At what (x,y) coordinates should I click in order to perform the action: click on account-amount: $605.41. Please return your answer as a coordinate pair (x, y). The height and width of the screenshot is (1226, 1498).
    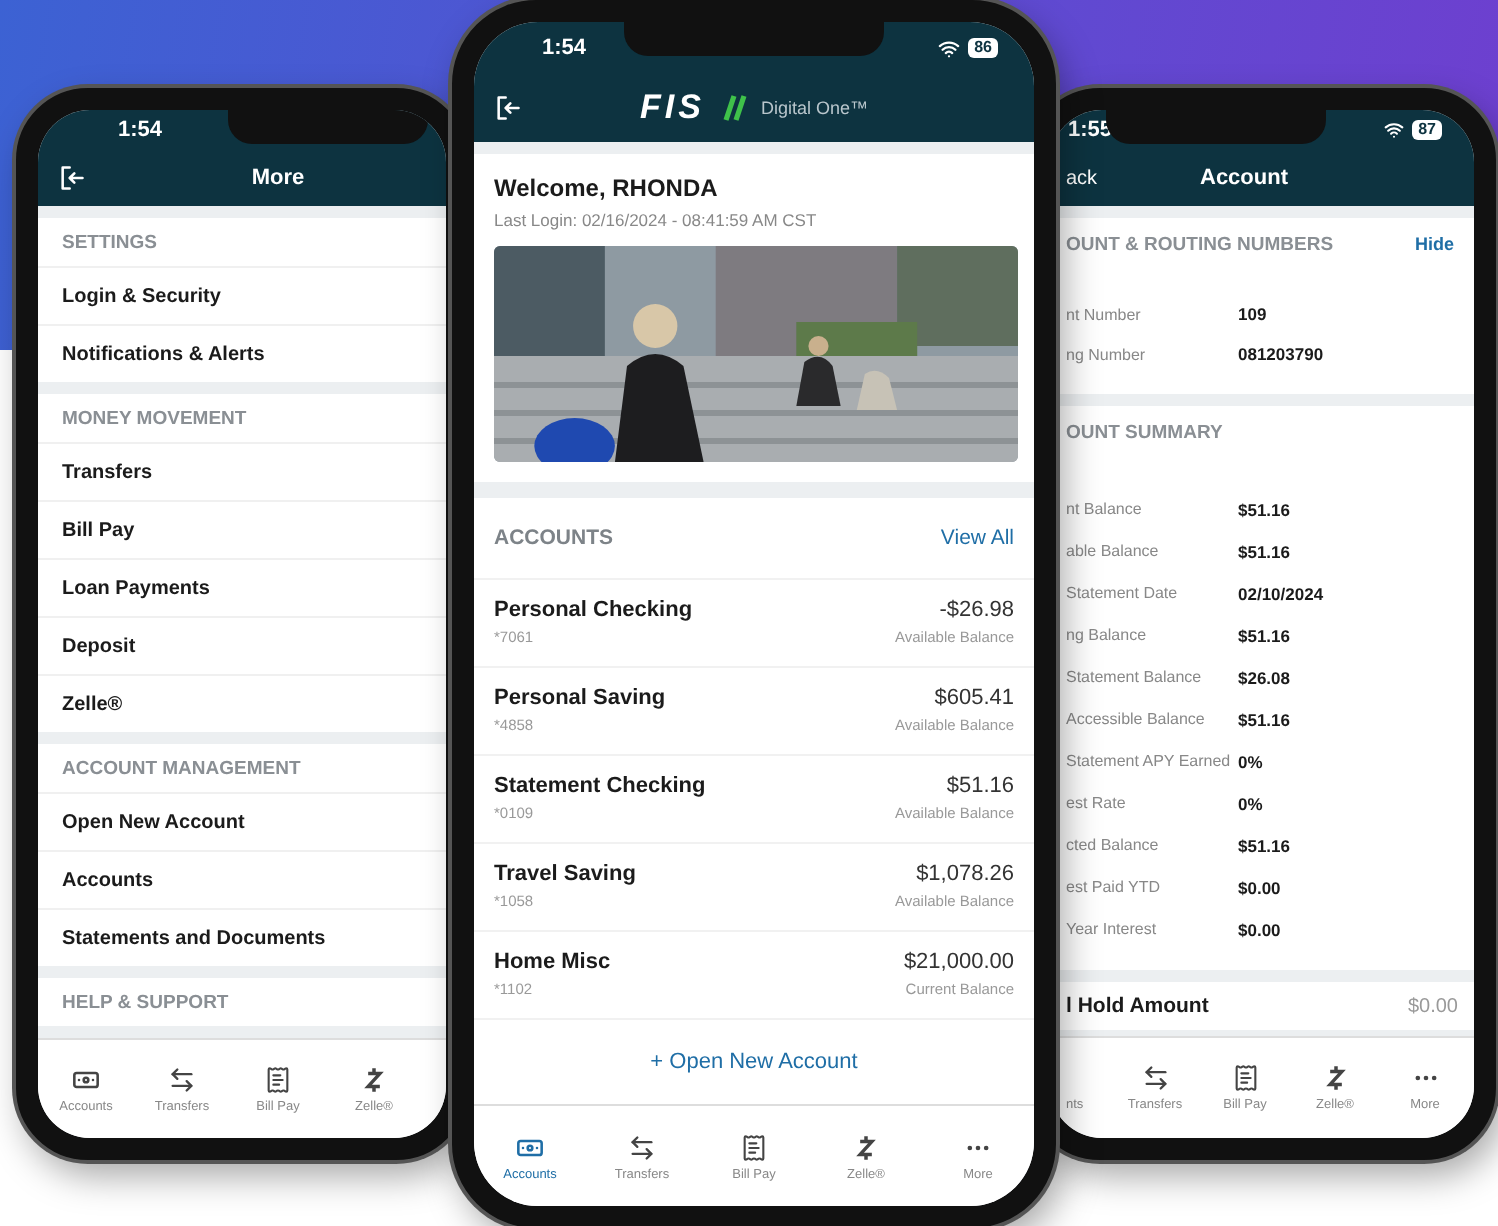
    Looking at the image, I should click on (974, 698).